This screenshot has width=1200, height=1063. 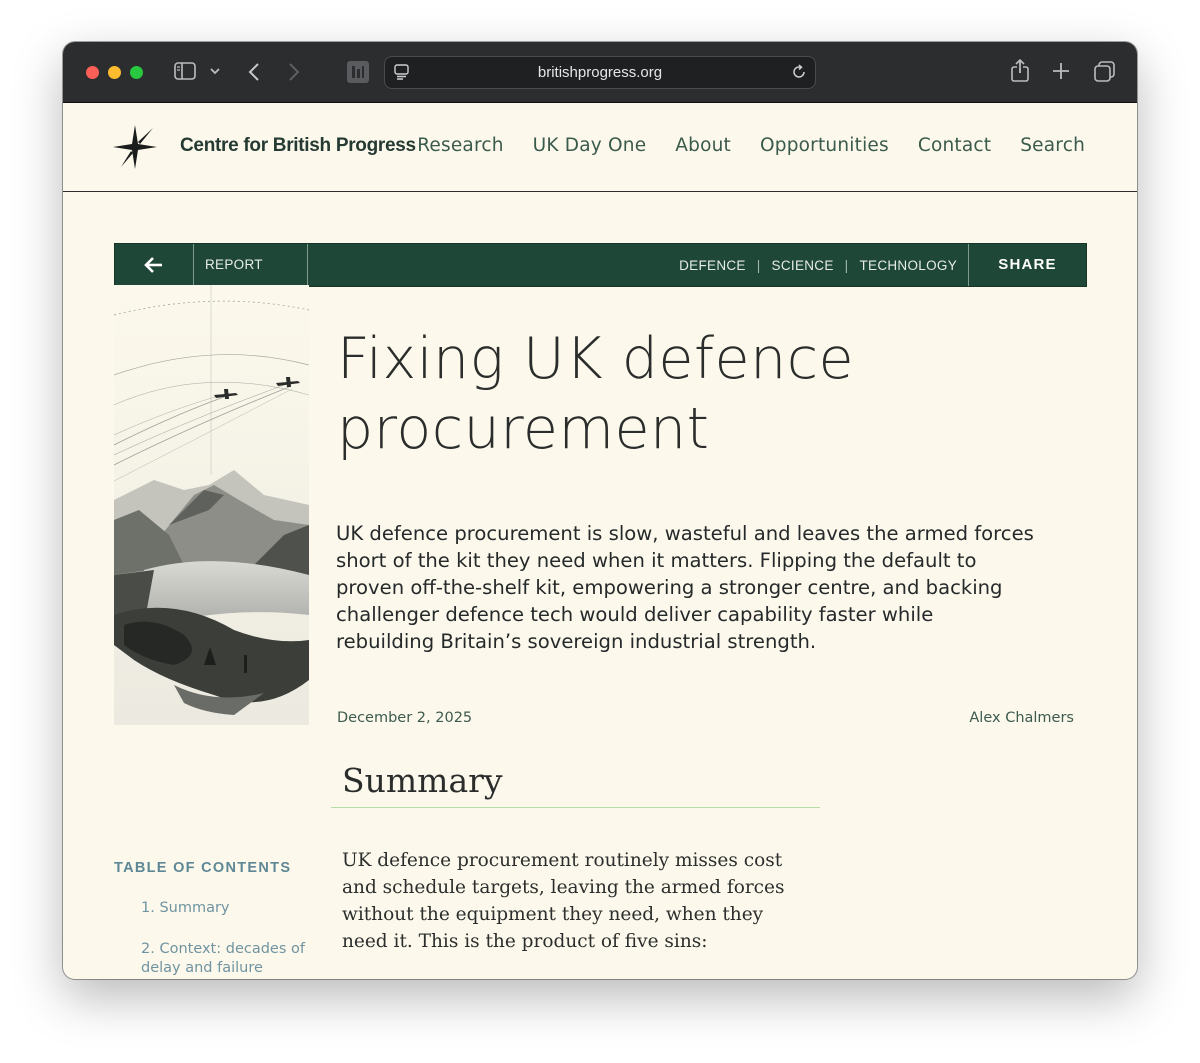 What do you see at coordinates (211, 505) in the screenshot?
I see `article-illustration` at bounding box center [211, 505].